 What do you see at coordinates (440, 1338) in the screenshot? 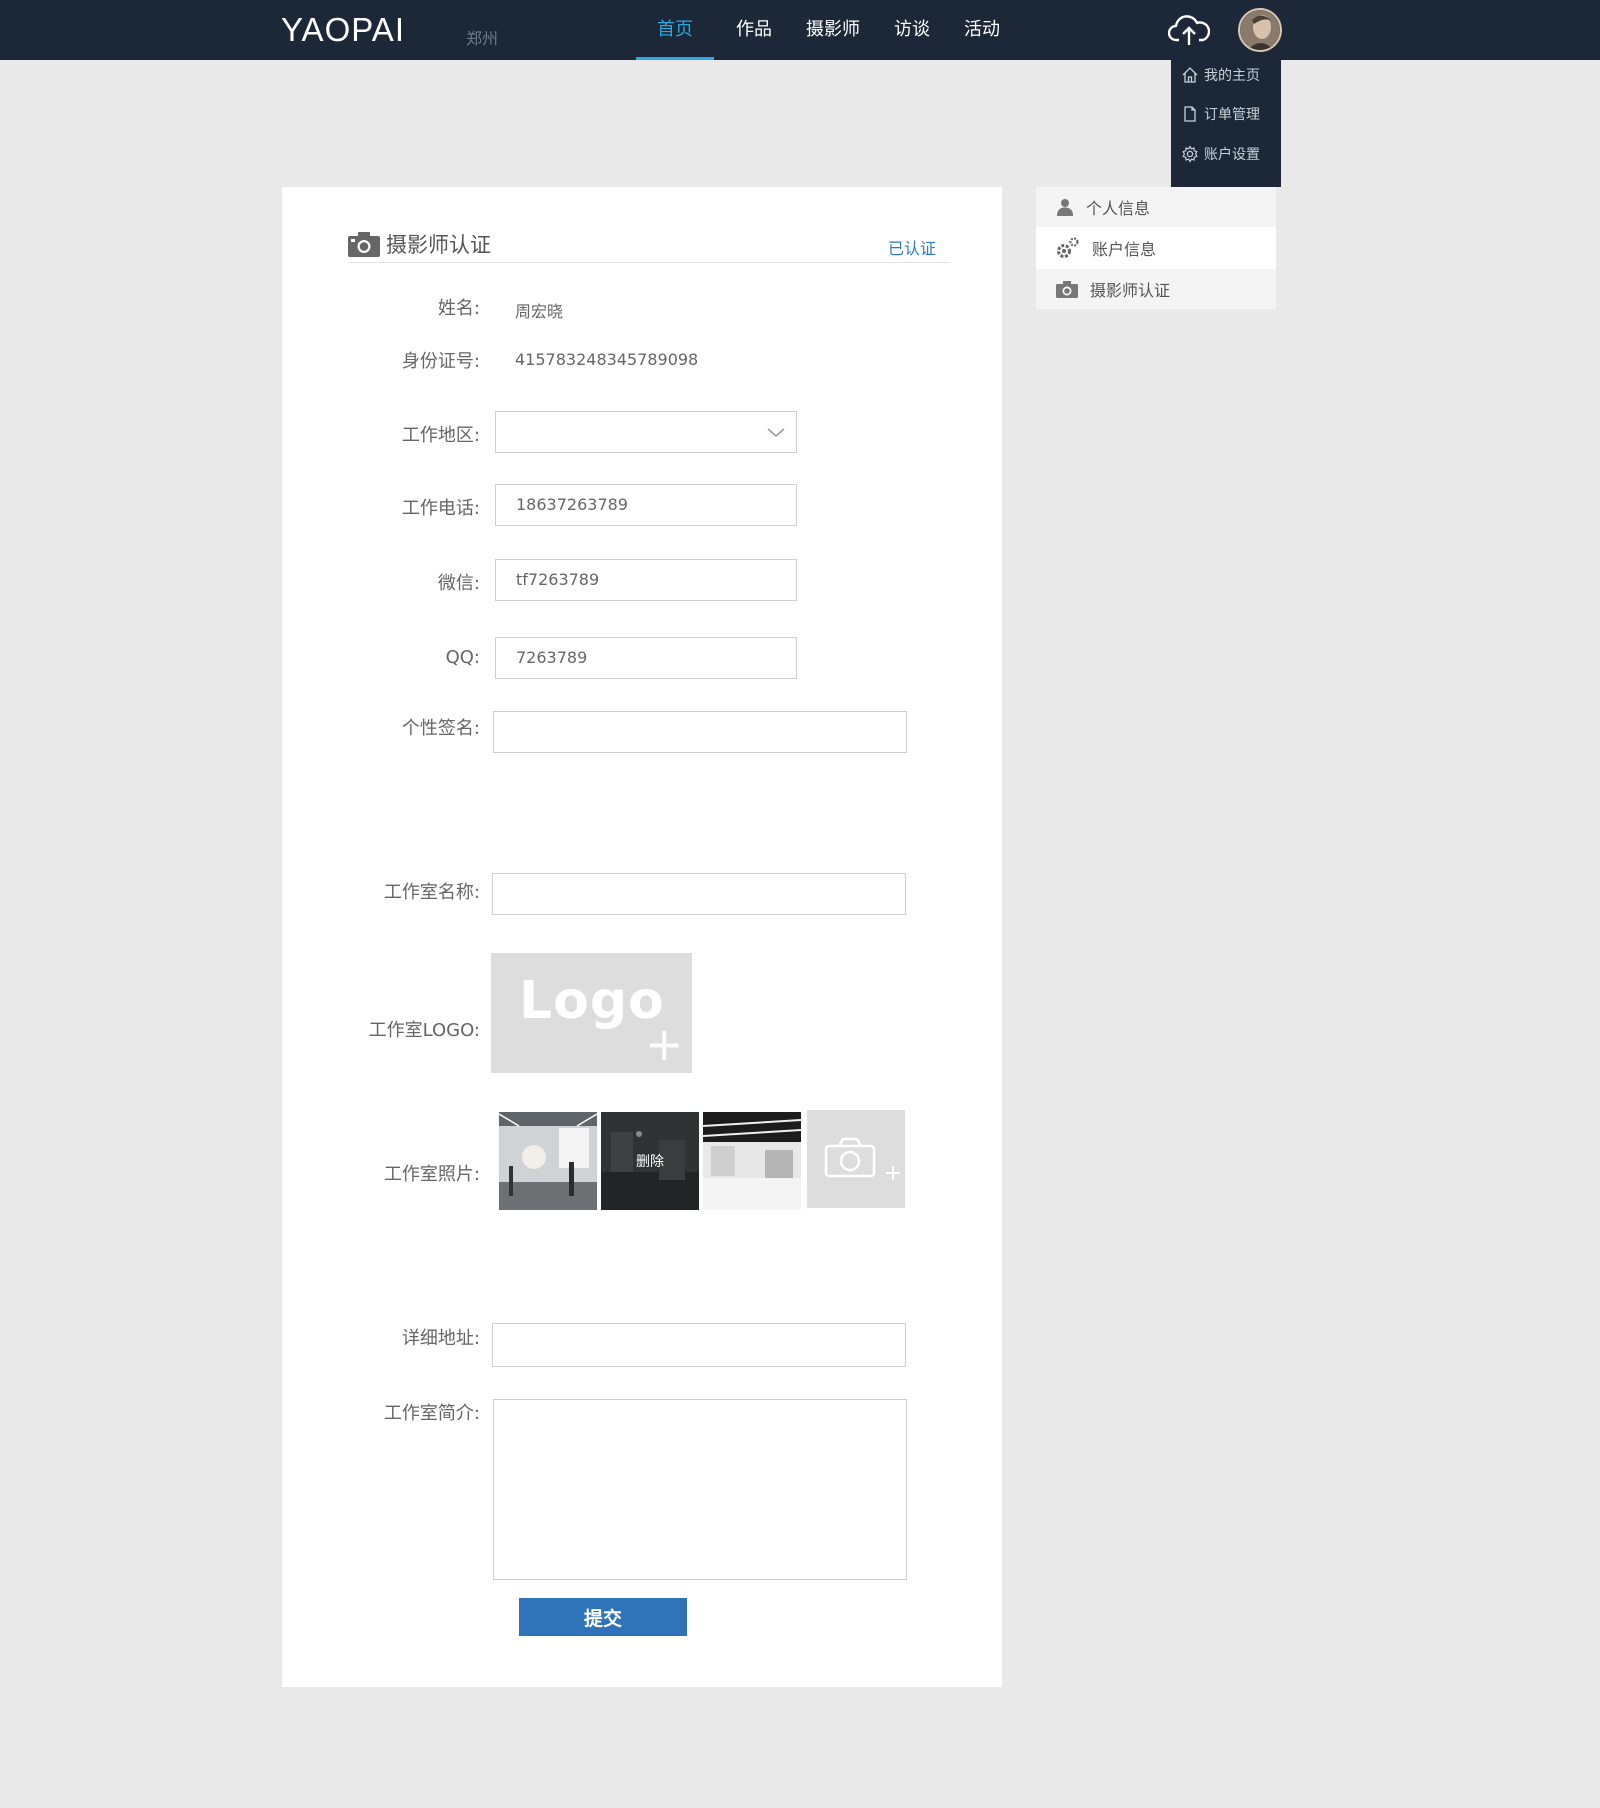
I see `address-label: 详细地址:` at bounding box center [440, 1338].